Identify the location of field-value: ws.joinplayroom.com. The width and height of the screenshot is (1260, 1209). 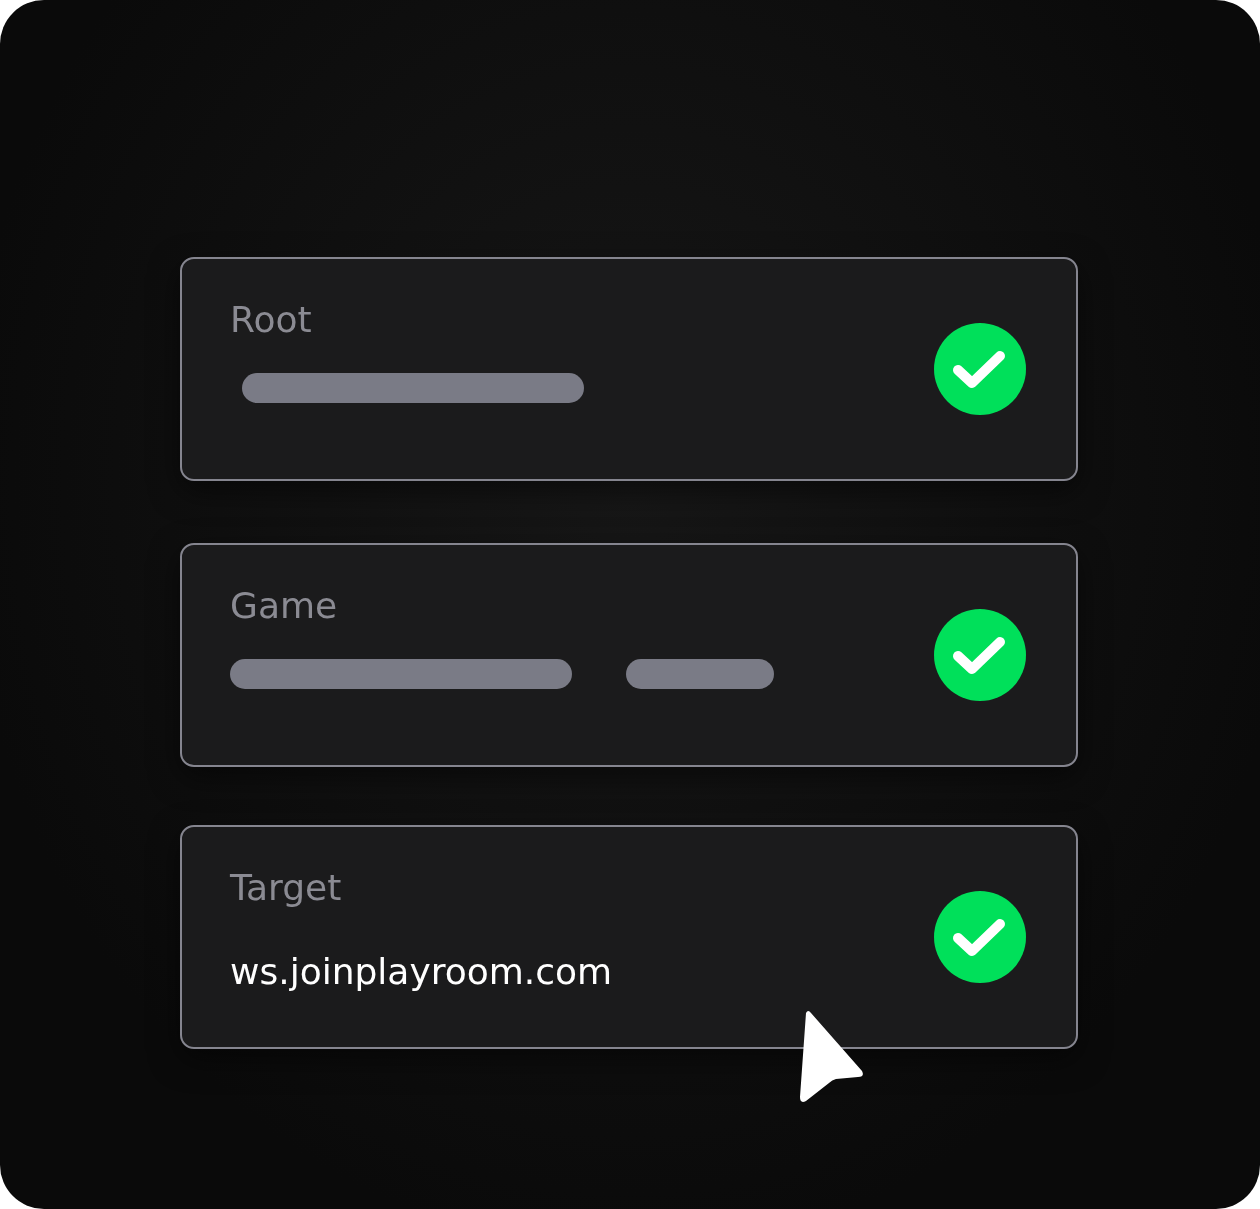
(421, 972).